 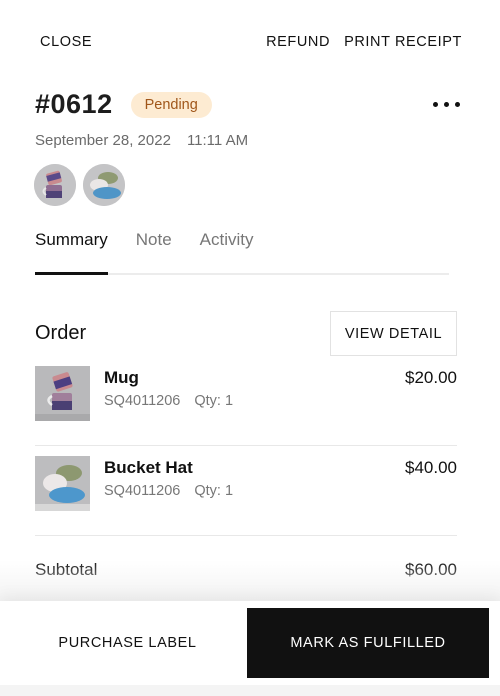 I want to click on order-number: #0612, so click(x=74, y=104).